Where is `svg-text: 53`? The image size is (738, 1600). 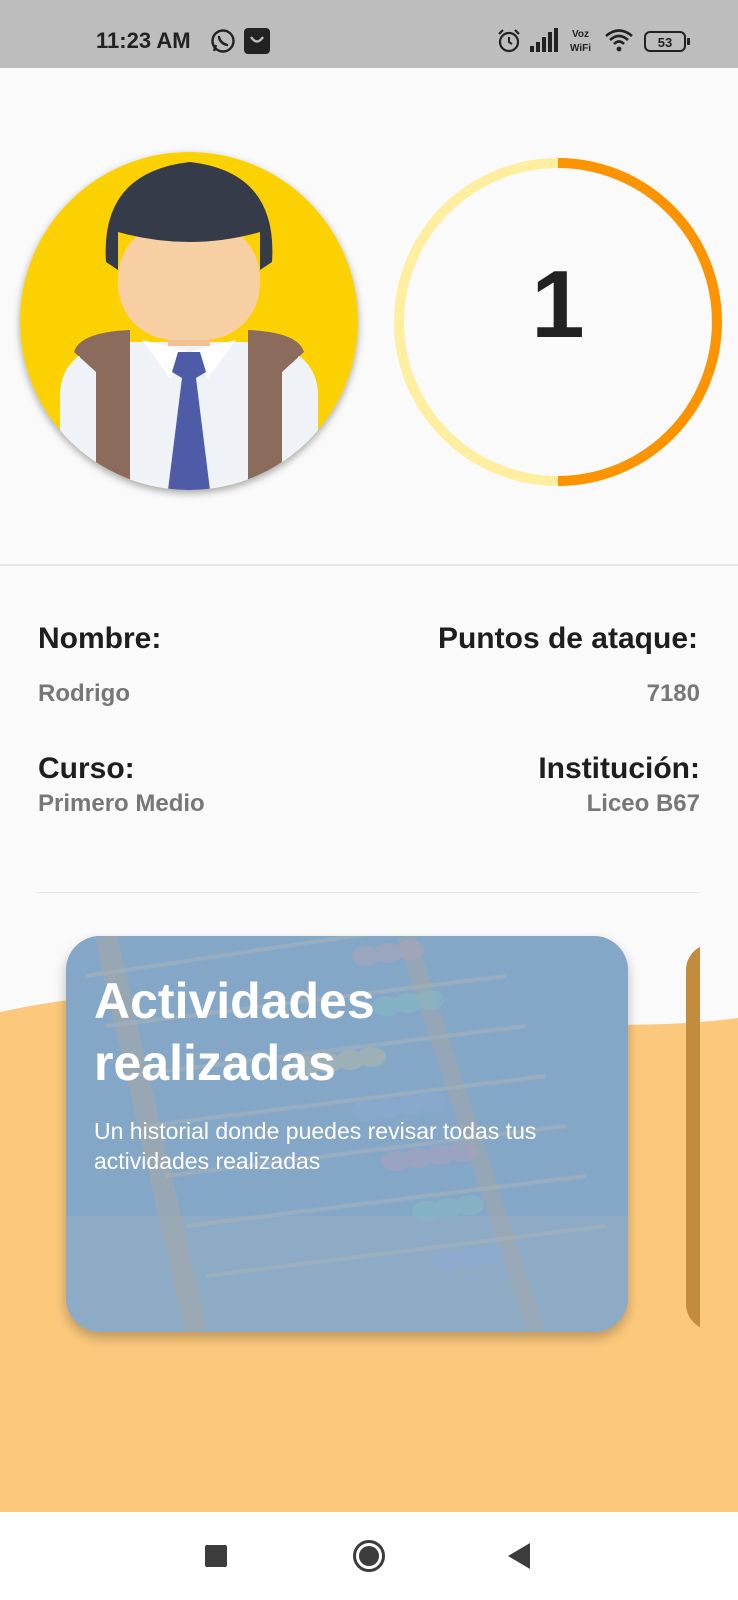 svg-text: 53 is located at coordinates (665, 42).